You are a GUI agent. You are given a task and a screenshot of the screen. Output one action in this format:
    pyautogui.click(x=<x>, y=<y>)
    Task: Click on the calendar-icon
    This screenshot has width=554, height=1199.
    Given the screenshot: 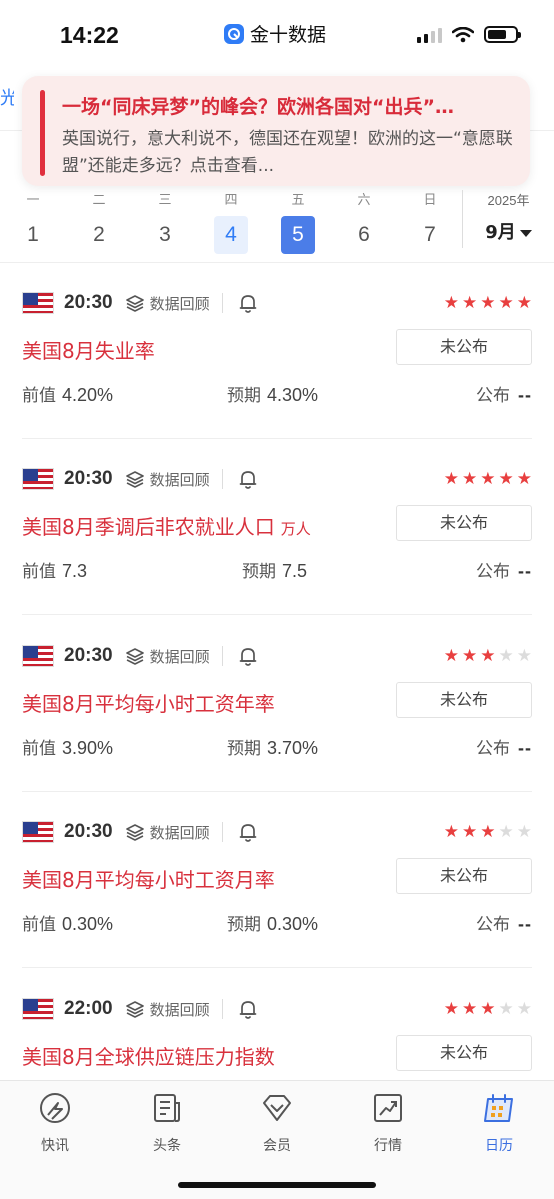 What is the action you would take?
    pyautogui.click(x=498, y=1108)
    